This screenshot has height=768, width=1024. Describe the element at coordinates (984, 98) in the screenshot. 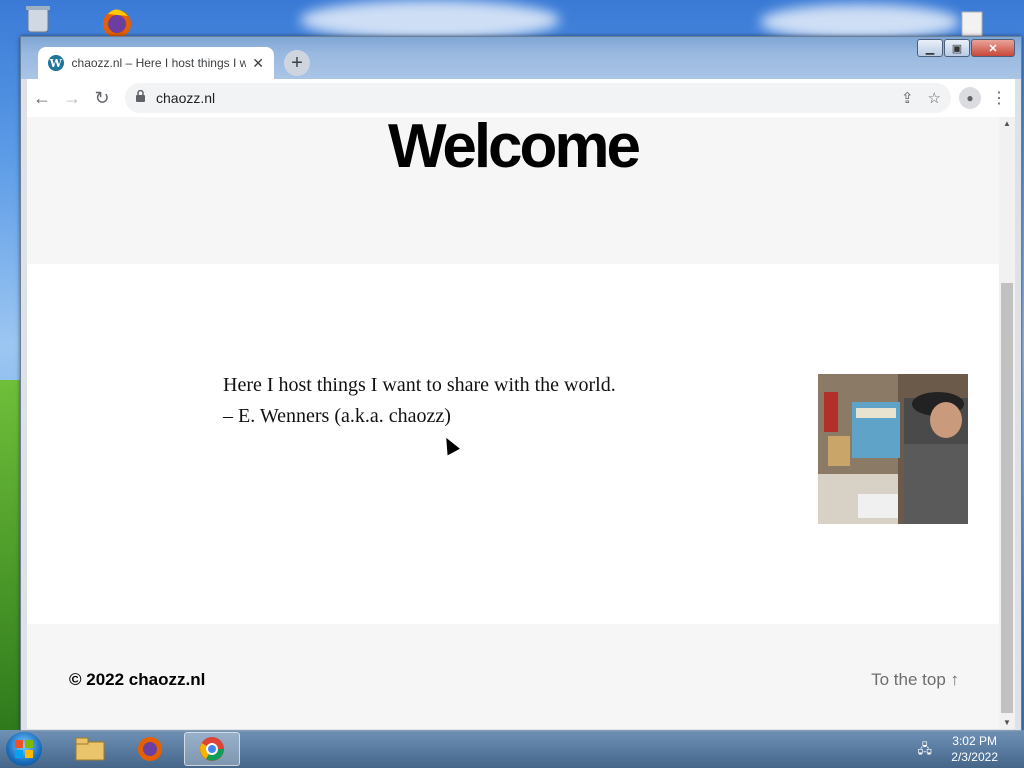

I see `toolbar-right: ● ⋮` at that location.